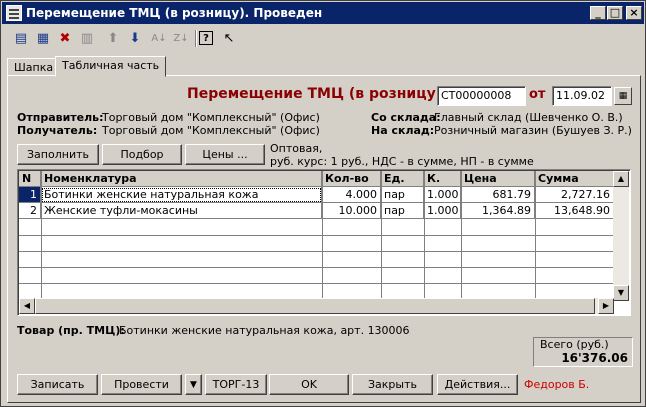 Image resolution: width=646 pixels, height=407 pixels. Describe the element at coordinates (615, 13) in the screenshot. I see `maximize-button: □` at that location.